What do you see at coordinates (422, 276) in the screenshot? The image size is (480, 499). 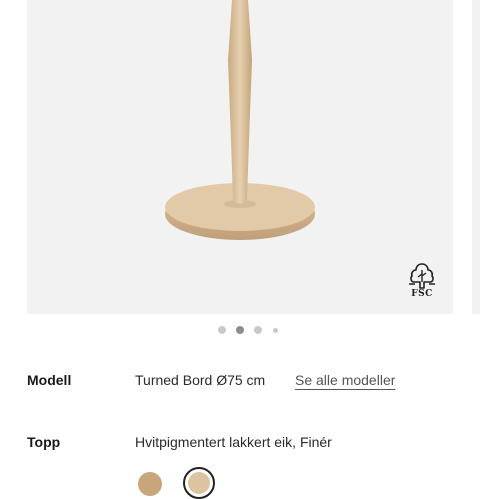 I see `fsc-tree-icon` at bounding box center [422, 276].